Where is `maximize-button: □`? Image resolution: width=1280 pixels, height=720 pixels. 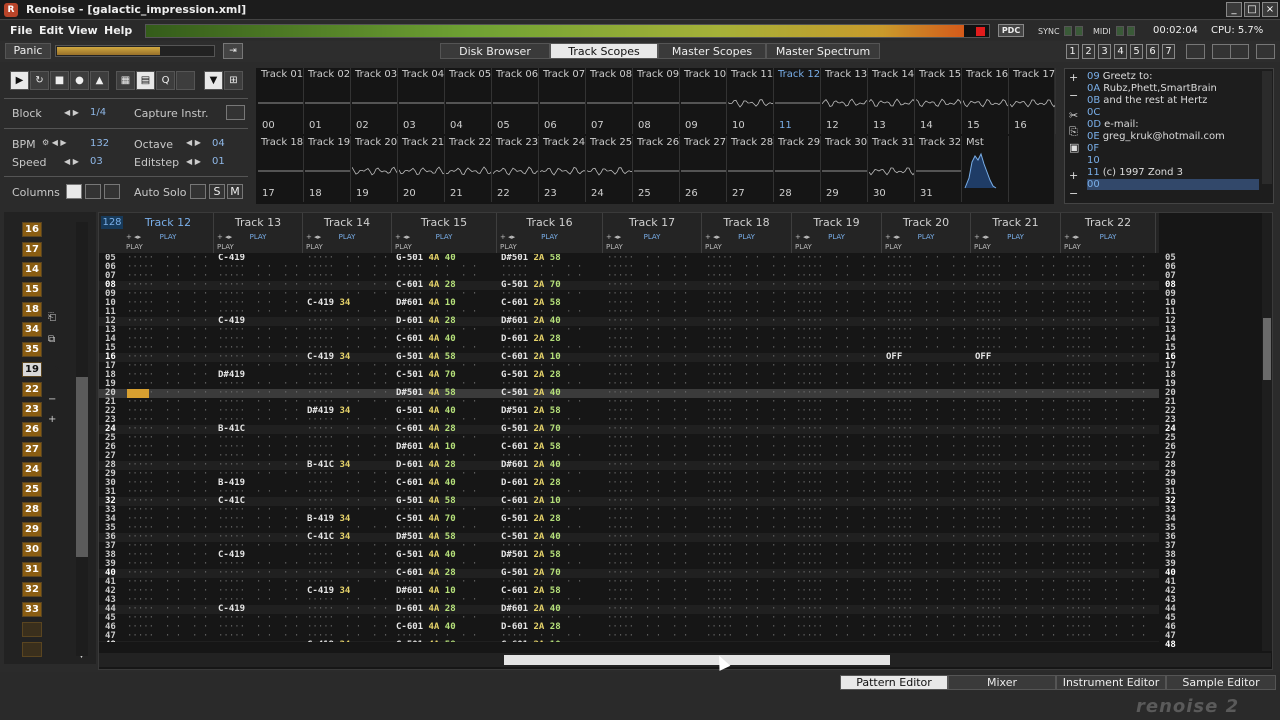 maximize-button: □ is located at coordinates (1252, 9).